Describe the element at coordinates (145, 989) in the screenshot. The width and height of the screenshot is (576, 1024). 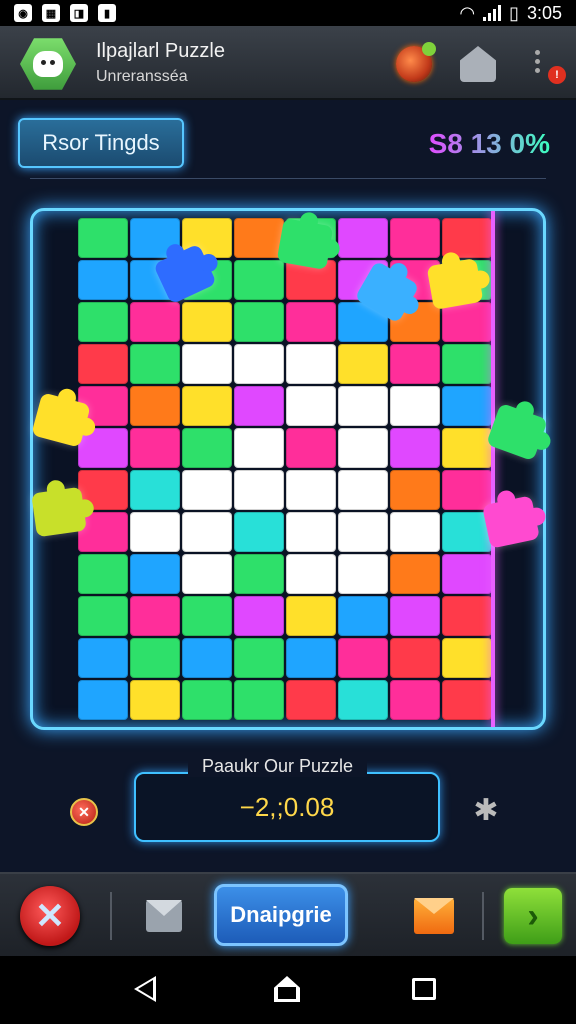
I see `back-icon` at that location.